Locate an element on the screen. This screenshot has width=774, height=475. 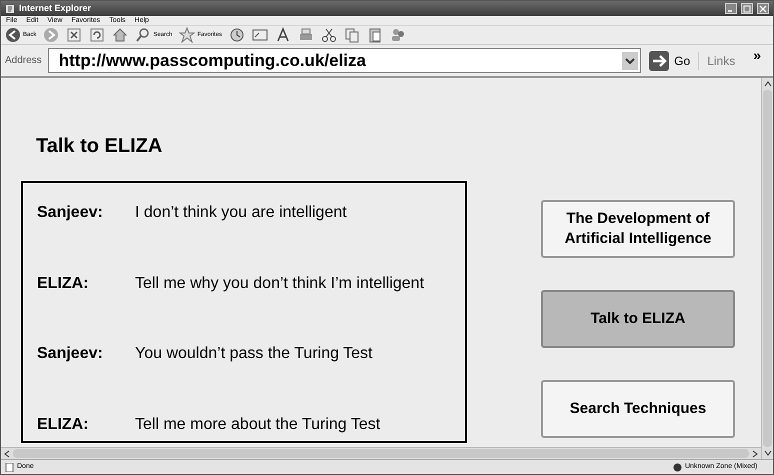
nav-button: Search Techniques is located at coordinates (638, 409).